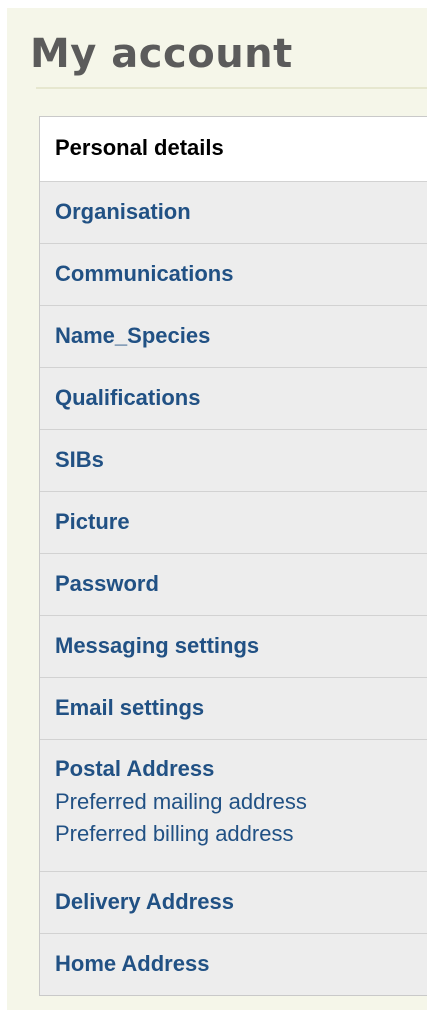 The height and width of the screenshot is (1010, 427). I want to click on nav-item-password: Password, so click(233, 584).